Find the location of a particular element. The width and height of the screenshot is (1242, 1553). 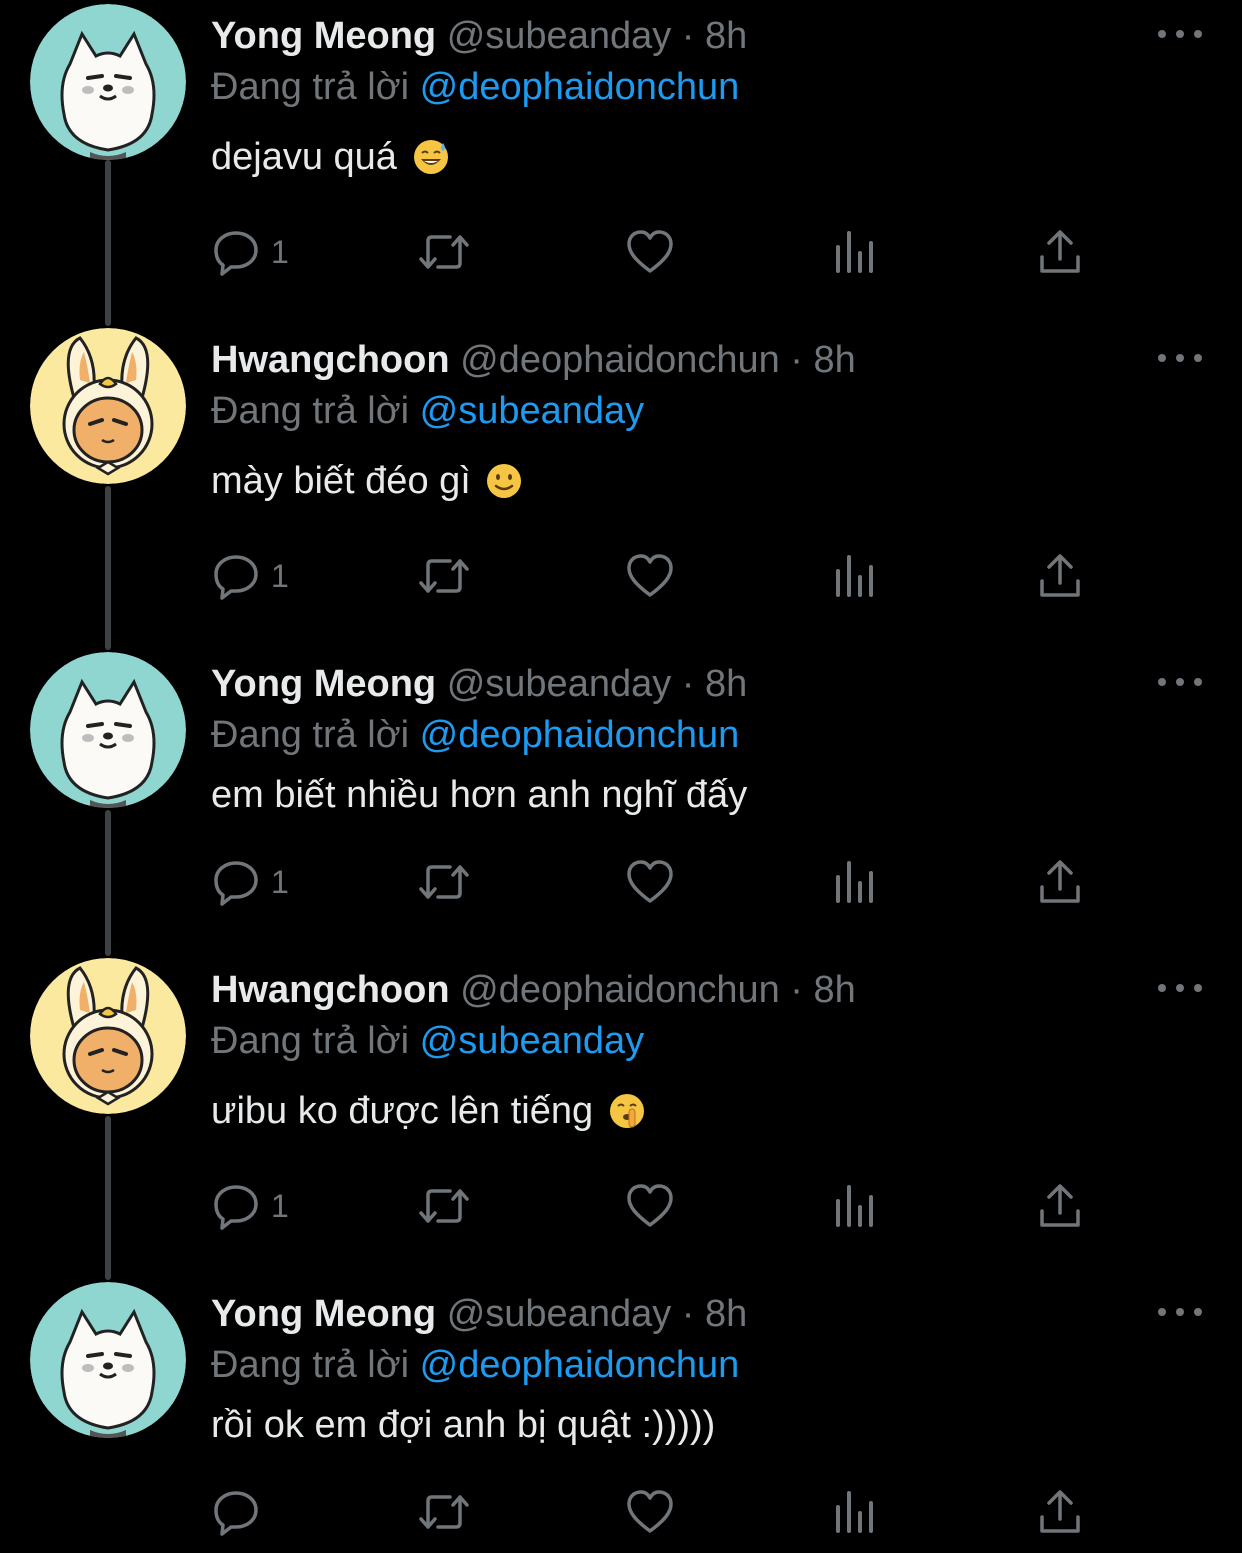

yellow-bunny-avatar-icon is located at coordinates (108, 406).